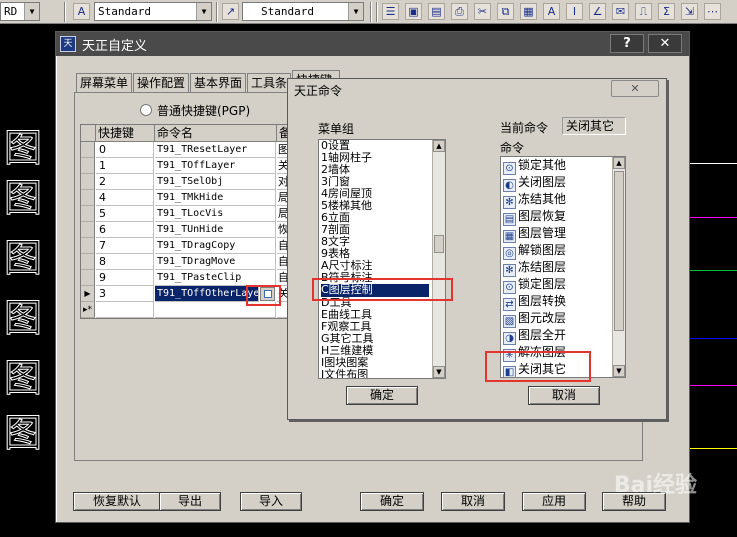 Image resolution: width=737 pixels, height=537 pixels. What do you see at coordinates (215, 310) in the screenshot?
I see `row-command-empty` at bounding box center [215, 310].